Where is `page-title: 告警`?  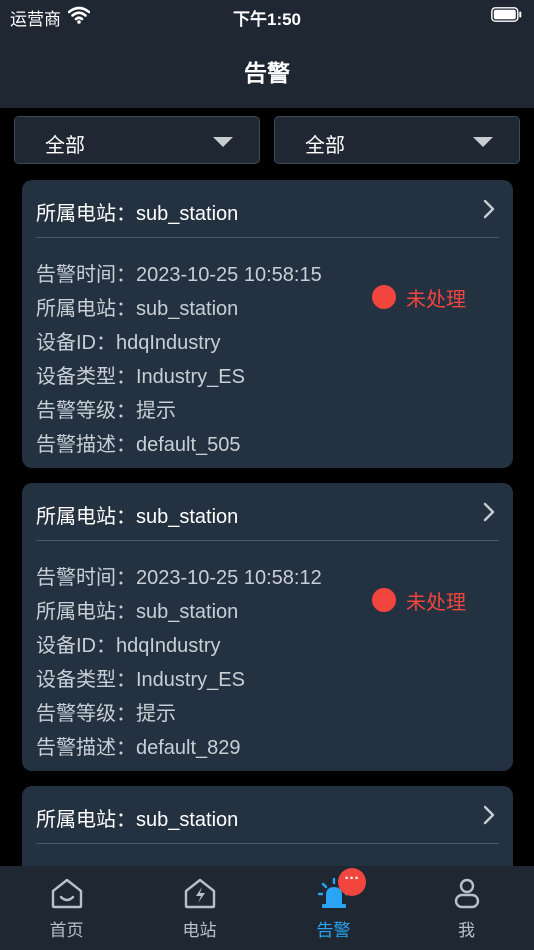
page-title: 告警 is located at coordinates (267, 73).